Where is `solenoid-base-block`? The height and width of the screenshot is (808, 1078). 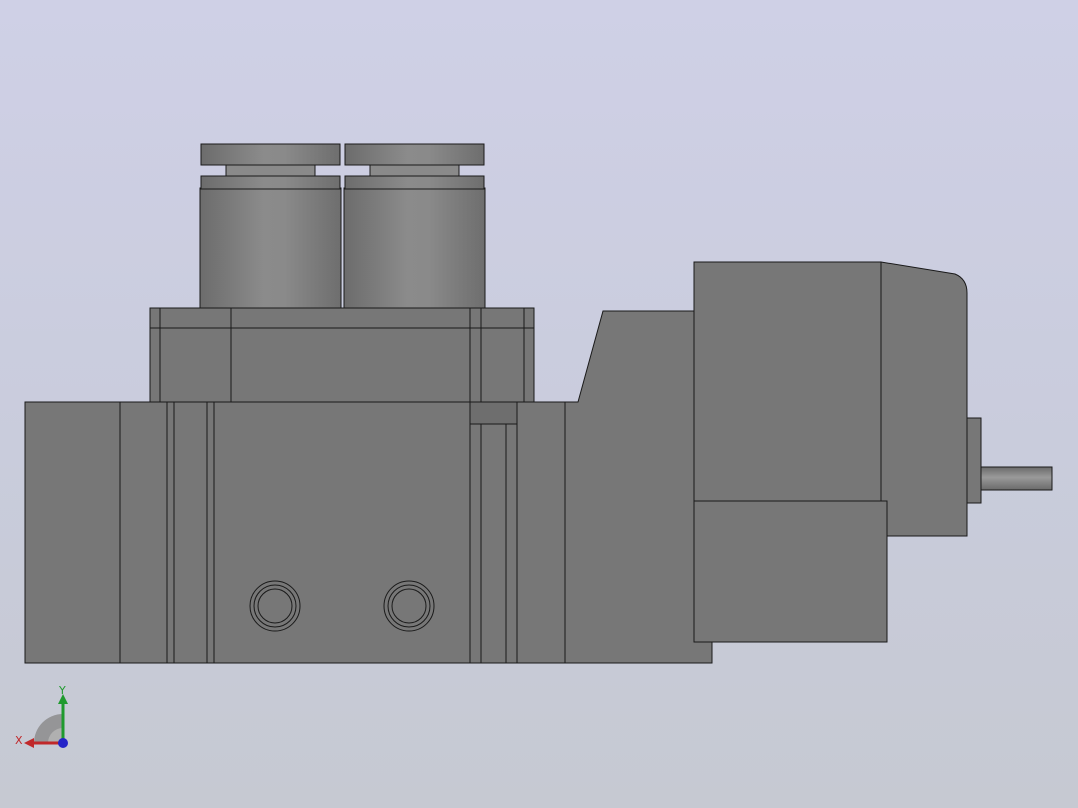 solenoid-base-block is located at coordinates (790, 571).